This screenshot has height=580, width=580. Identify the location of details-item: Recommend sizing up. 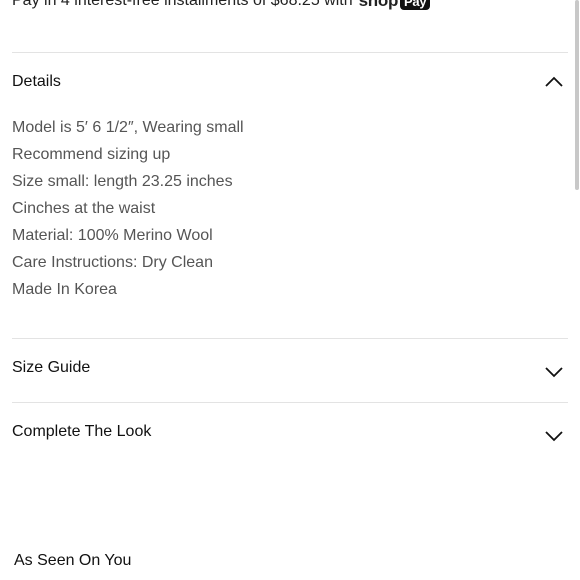
(91, 154).